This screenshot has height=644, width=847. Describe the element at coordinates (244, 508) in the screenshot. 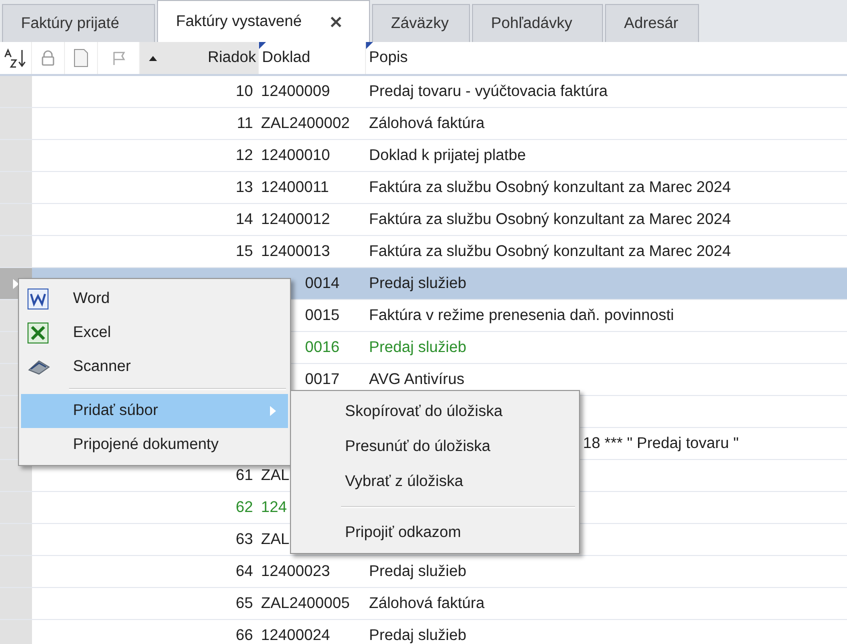

I see `table-cell-text: 62` at that location.